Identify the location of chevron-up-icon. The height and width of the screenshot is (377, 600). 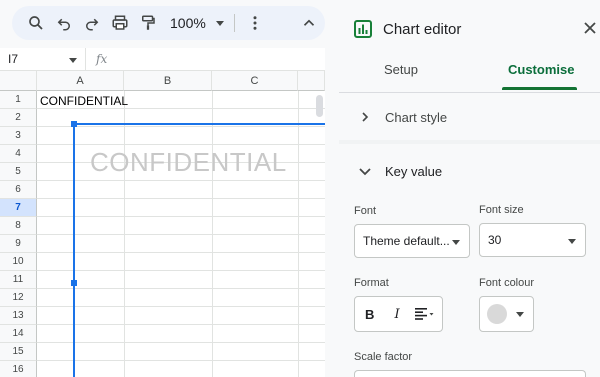
(308, 22).